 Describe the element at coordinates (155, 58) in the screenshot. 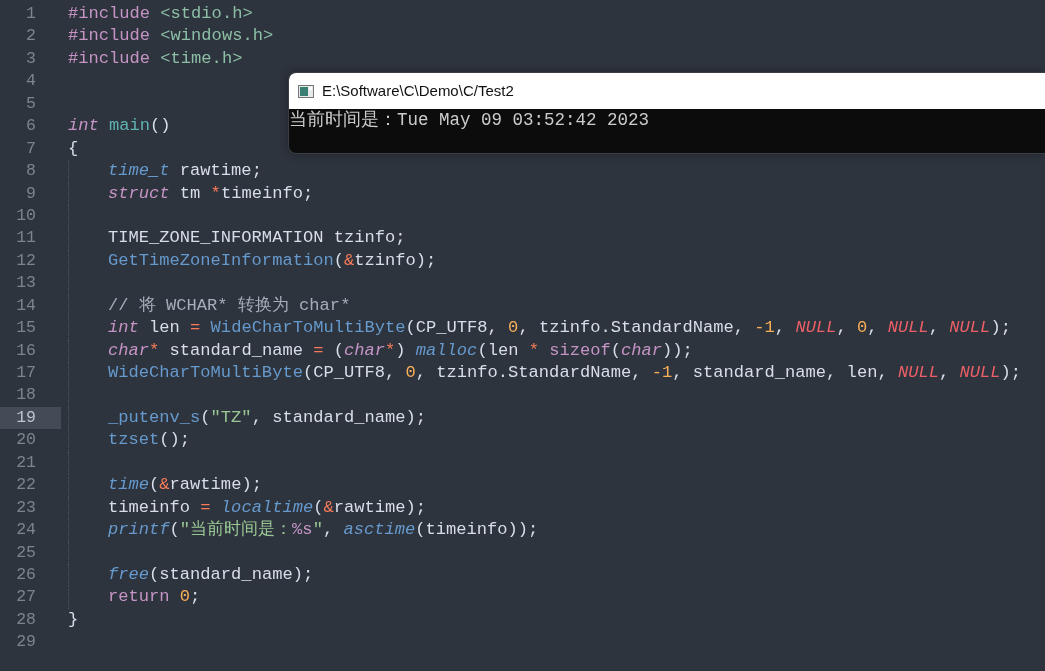

I see `code-line: #include <time.h>` at that location.